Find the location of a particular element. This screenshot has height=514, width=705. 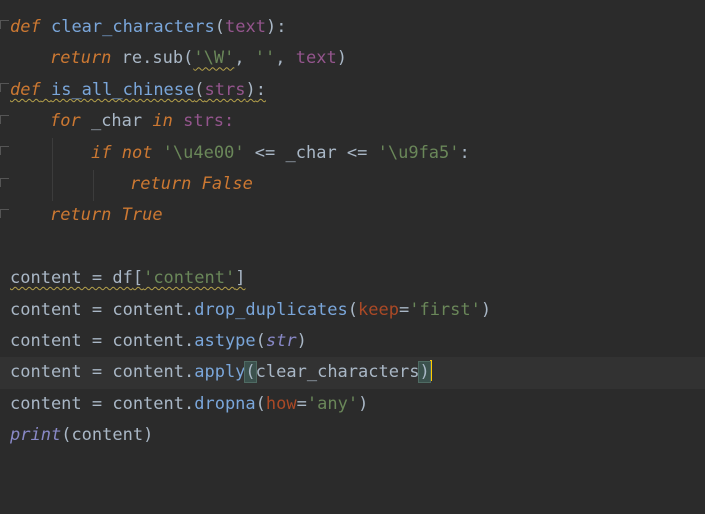

keyword-argument: keep is located at coordinates (378, 309).